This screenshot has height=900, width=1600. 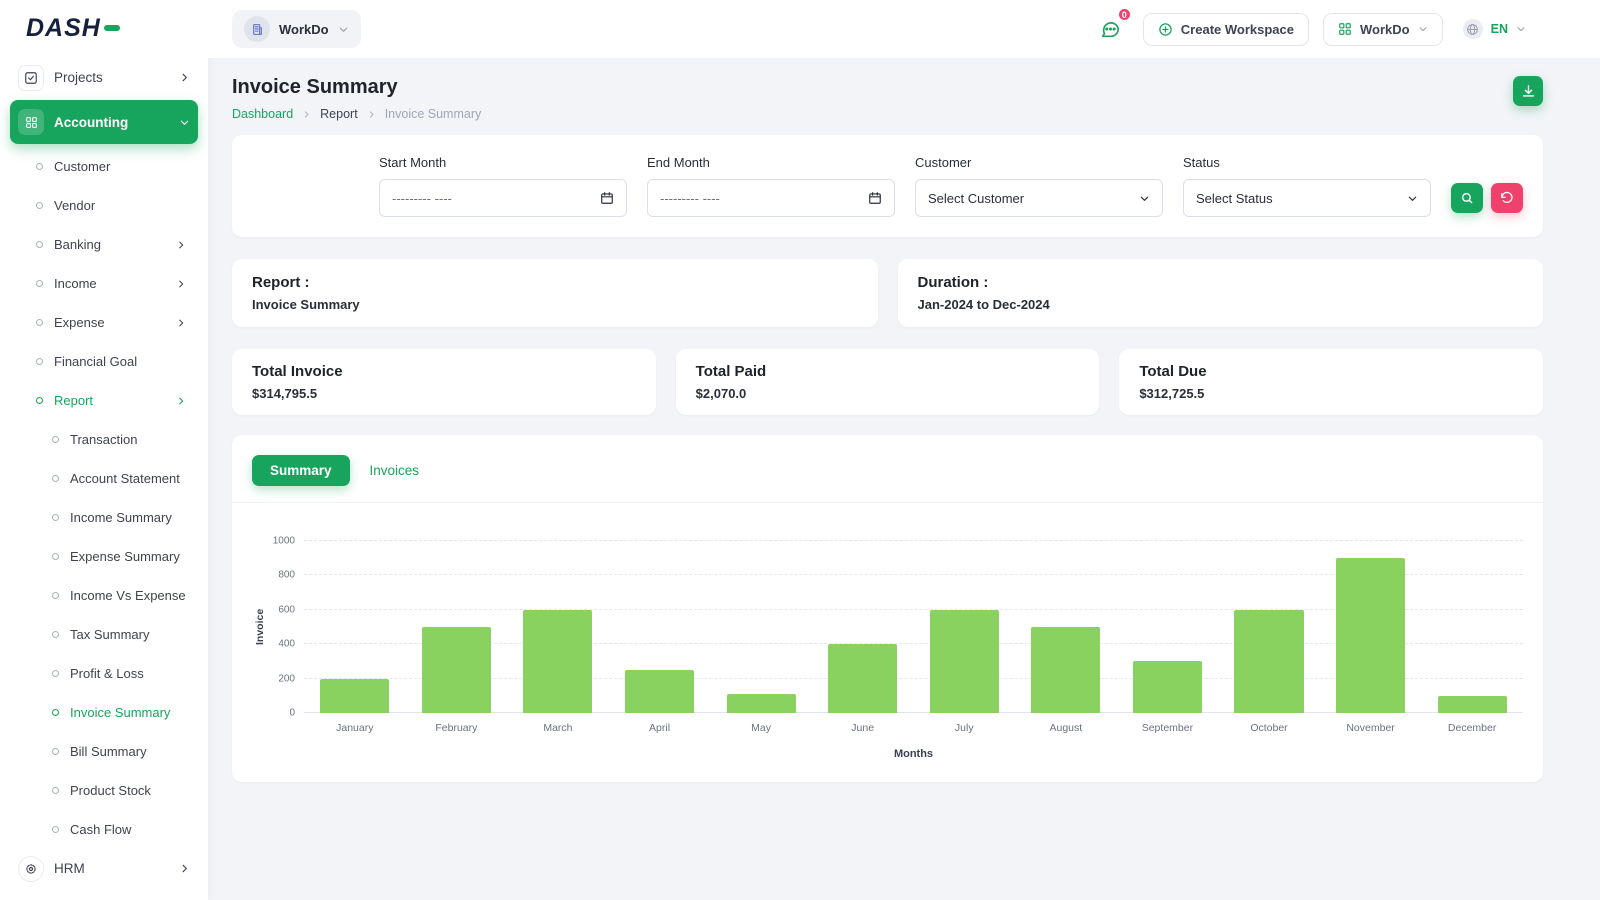 What do you see at coordinates (1111, 27) in the screenshot?
I see `messages-button: 0` at bounding box center [1111, 27].